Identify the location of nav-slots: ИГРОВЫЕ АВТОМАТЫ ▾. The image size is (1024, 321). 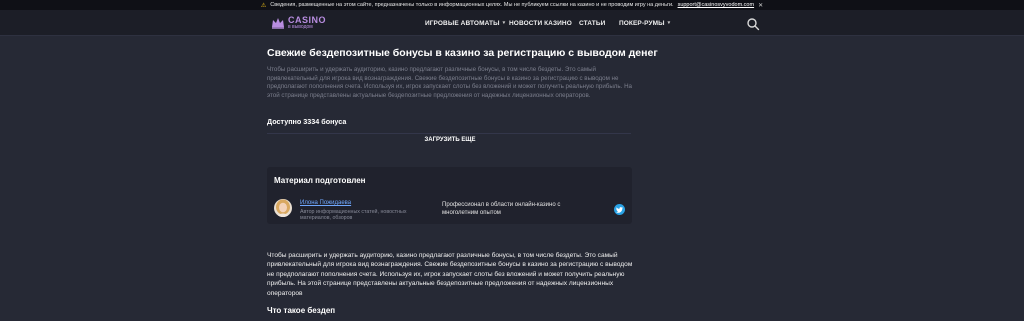
(465, 23).